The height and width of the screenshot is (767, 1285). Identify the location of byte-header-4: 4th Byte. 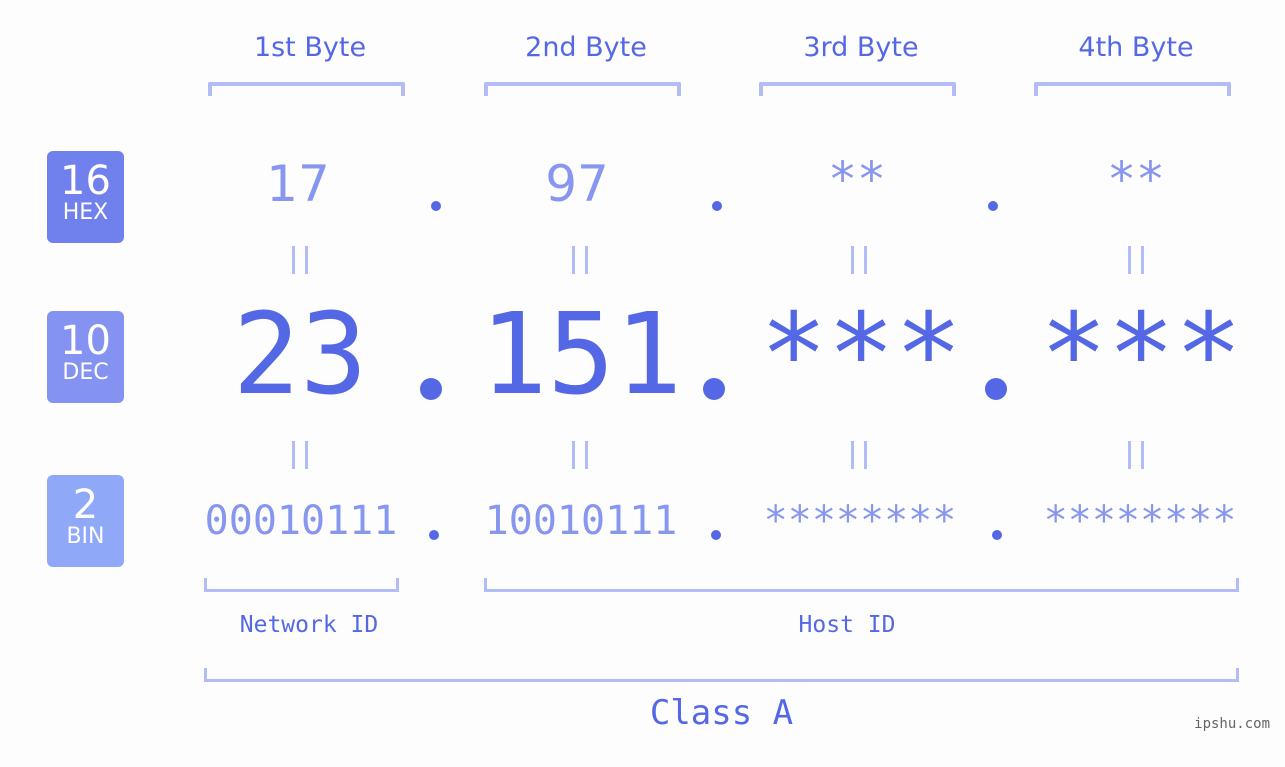
(1136, 47).